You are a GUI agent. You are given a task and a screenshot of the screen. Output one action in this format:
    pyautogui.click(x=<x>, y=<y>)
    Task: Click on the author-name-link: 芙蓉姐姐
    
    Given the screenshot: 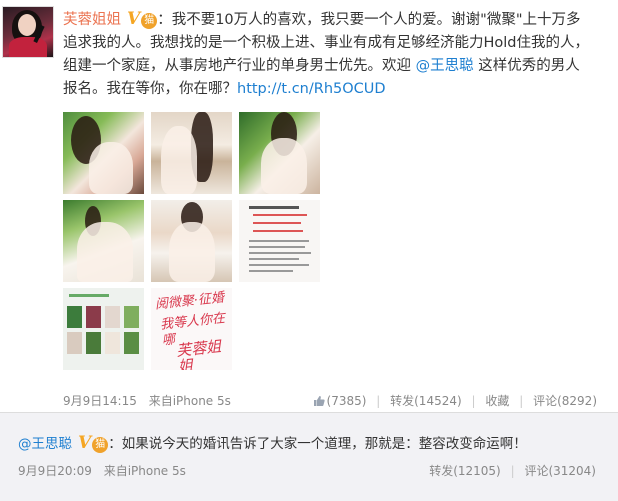 What is the action you would take?
    pyautogui.click(x=92, y=20)
    